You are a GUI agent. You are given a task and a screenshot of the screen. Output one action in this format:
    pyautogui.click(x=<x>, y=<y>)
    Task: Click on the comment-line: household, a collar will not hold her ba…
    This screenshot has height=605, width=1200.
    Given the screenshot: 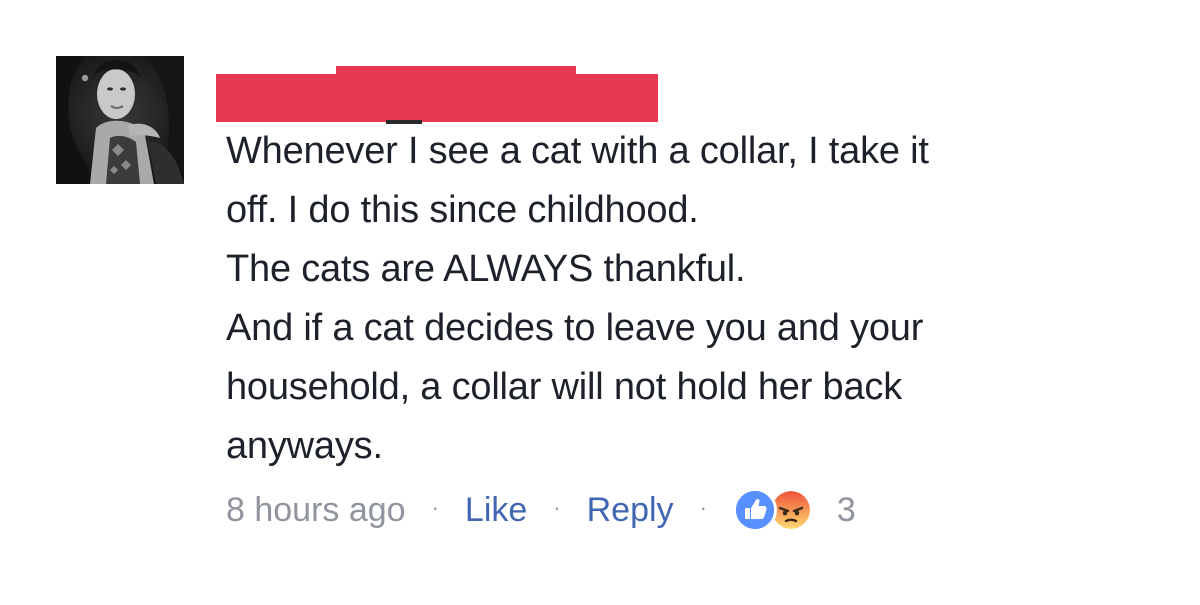 What is the action you would take?
    pyautogui.click(x=564, y=387)
    